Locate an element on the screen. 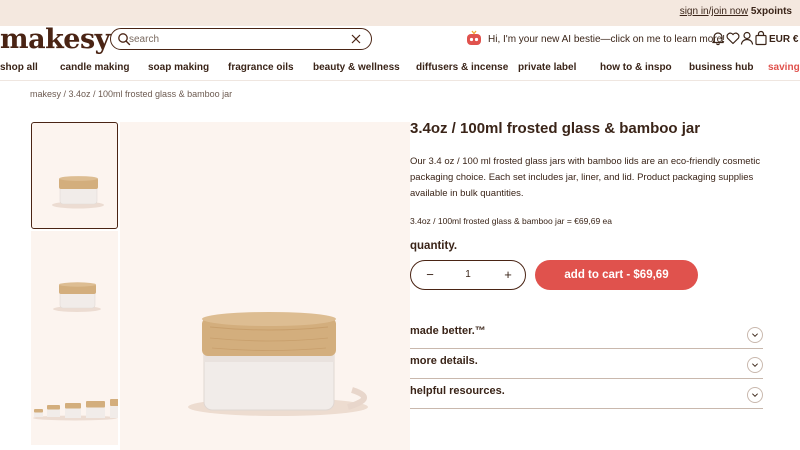  sign-in-link: sign in is located at coordinates (694, 11).